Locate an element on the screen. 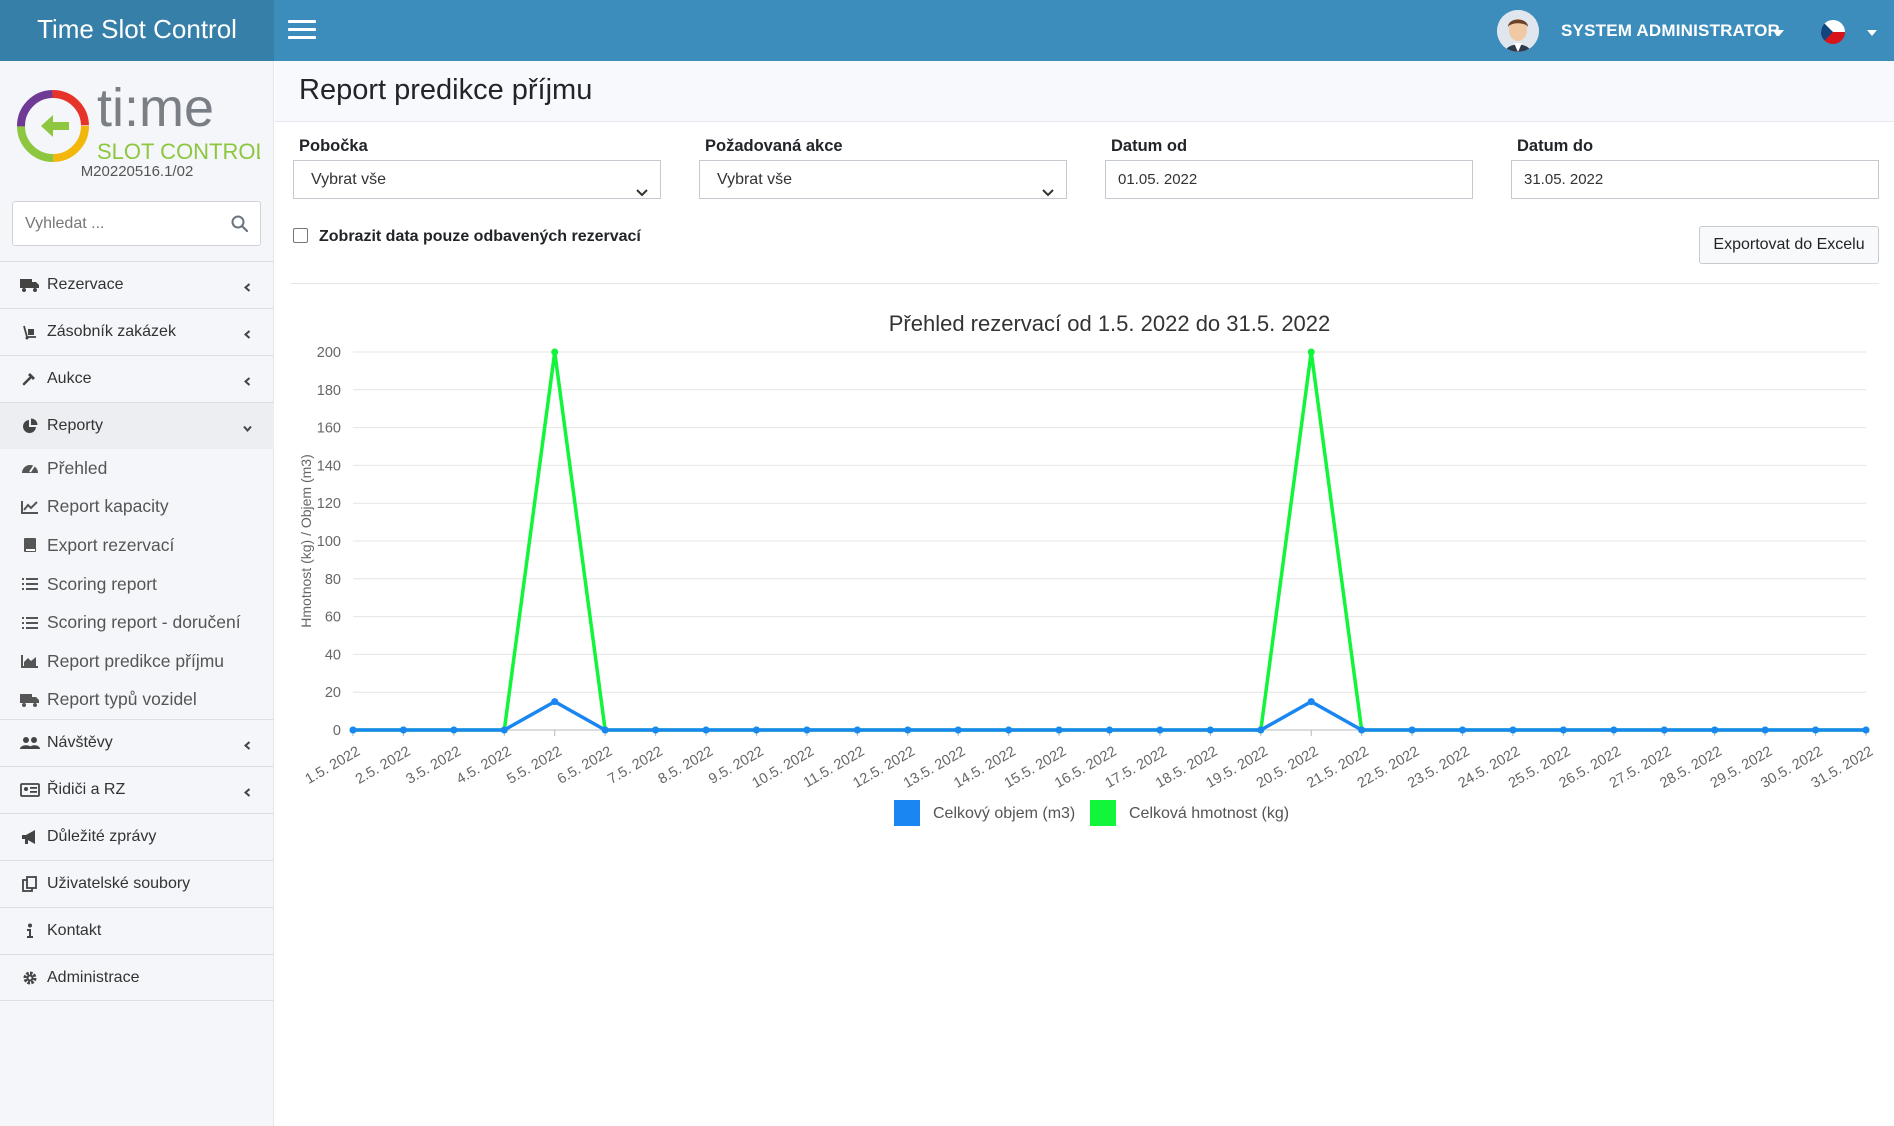 The height and width of the screenshot is (1126, 1894). area-chart-icon is located at coordinates (30, 661).